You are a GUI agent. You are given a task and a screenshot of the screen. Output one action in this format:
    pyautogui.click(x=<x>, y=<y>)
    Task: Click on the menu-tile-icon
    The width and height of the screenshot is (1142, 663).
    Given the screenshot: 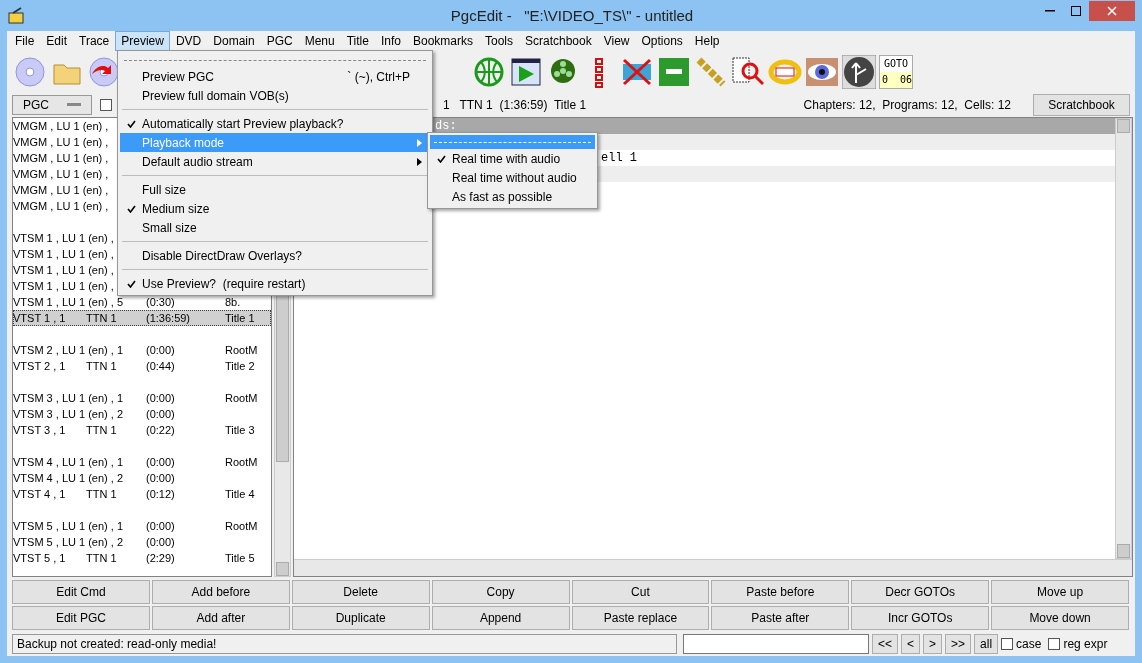 What is the action you would take?
    pyautogui.click(x=674, y=72)
    